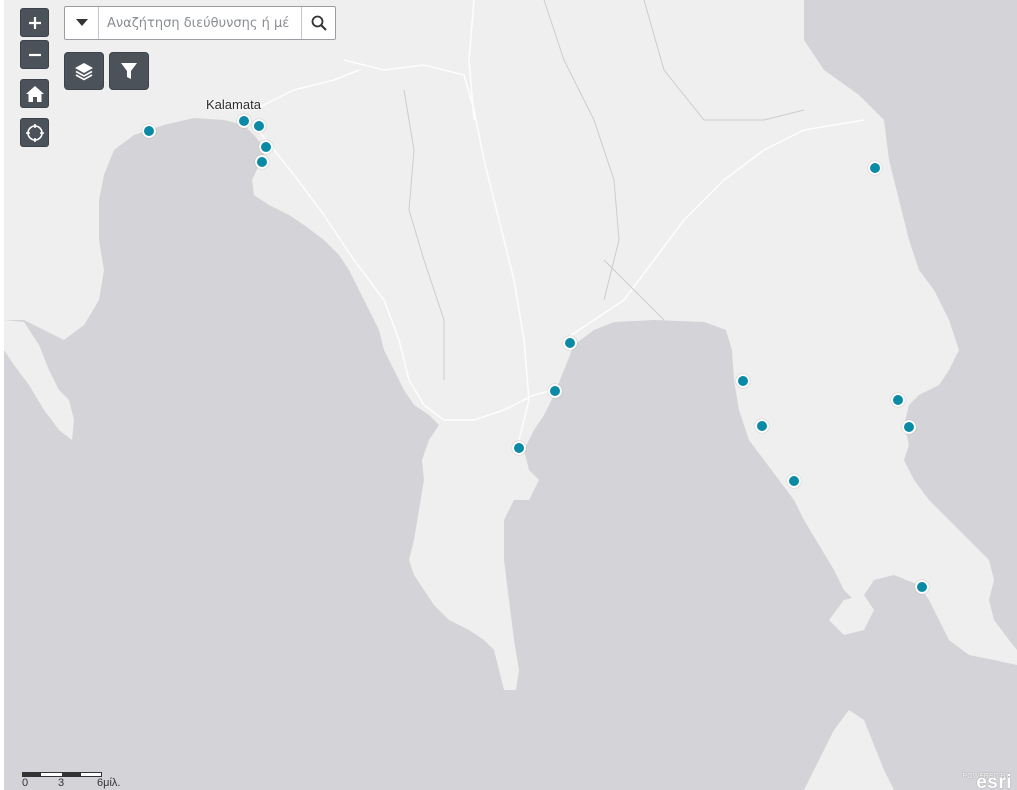  I want to click on zoom-out-button, so click(34, 54).